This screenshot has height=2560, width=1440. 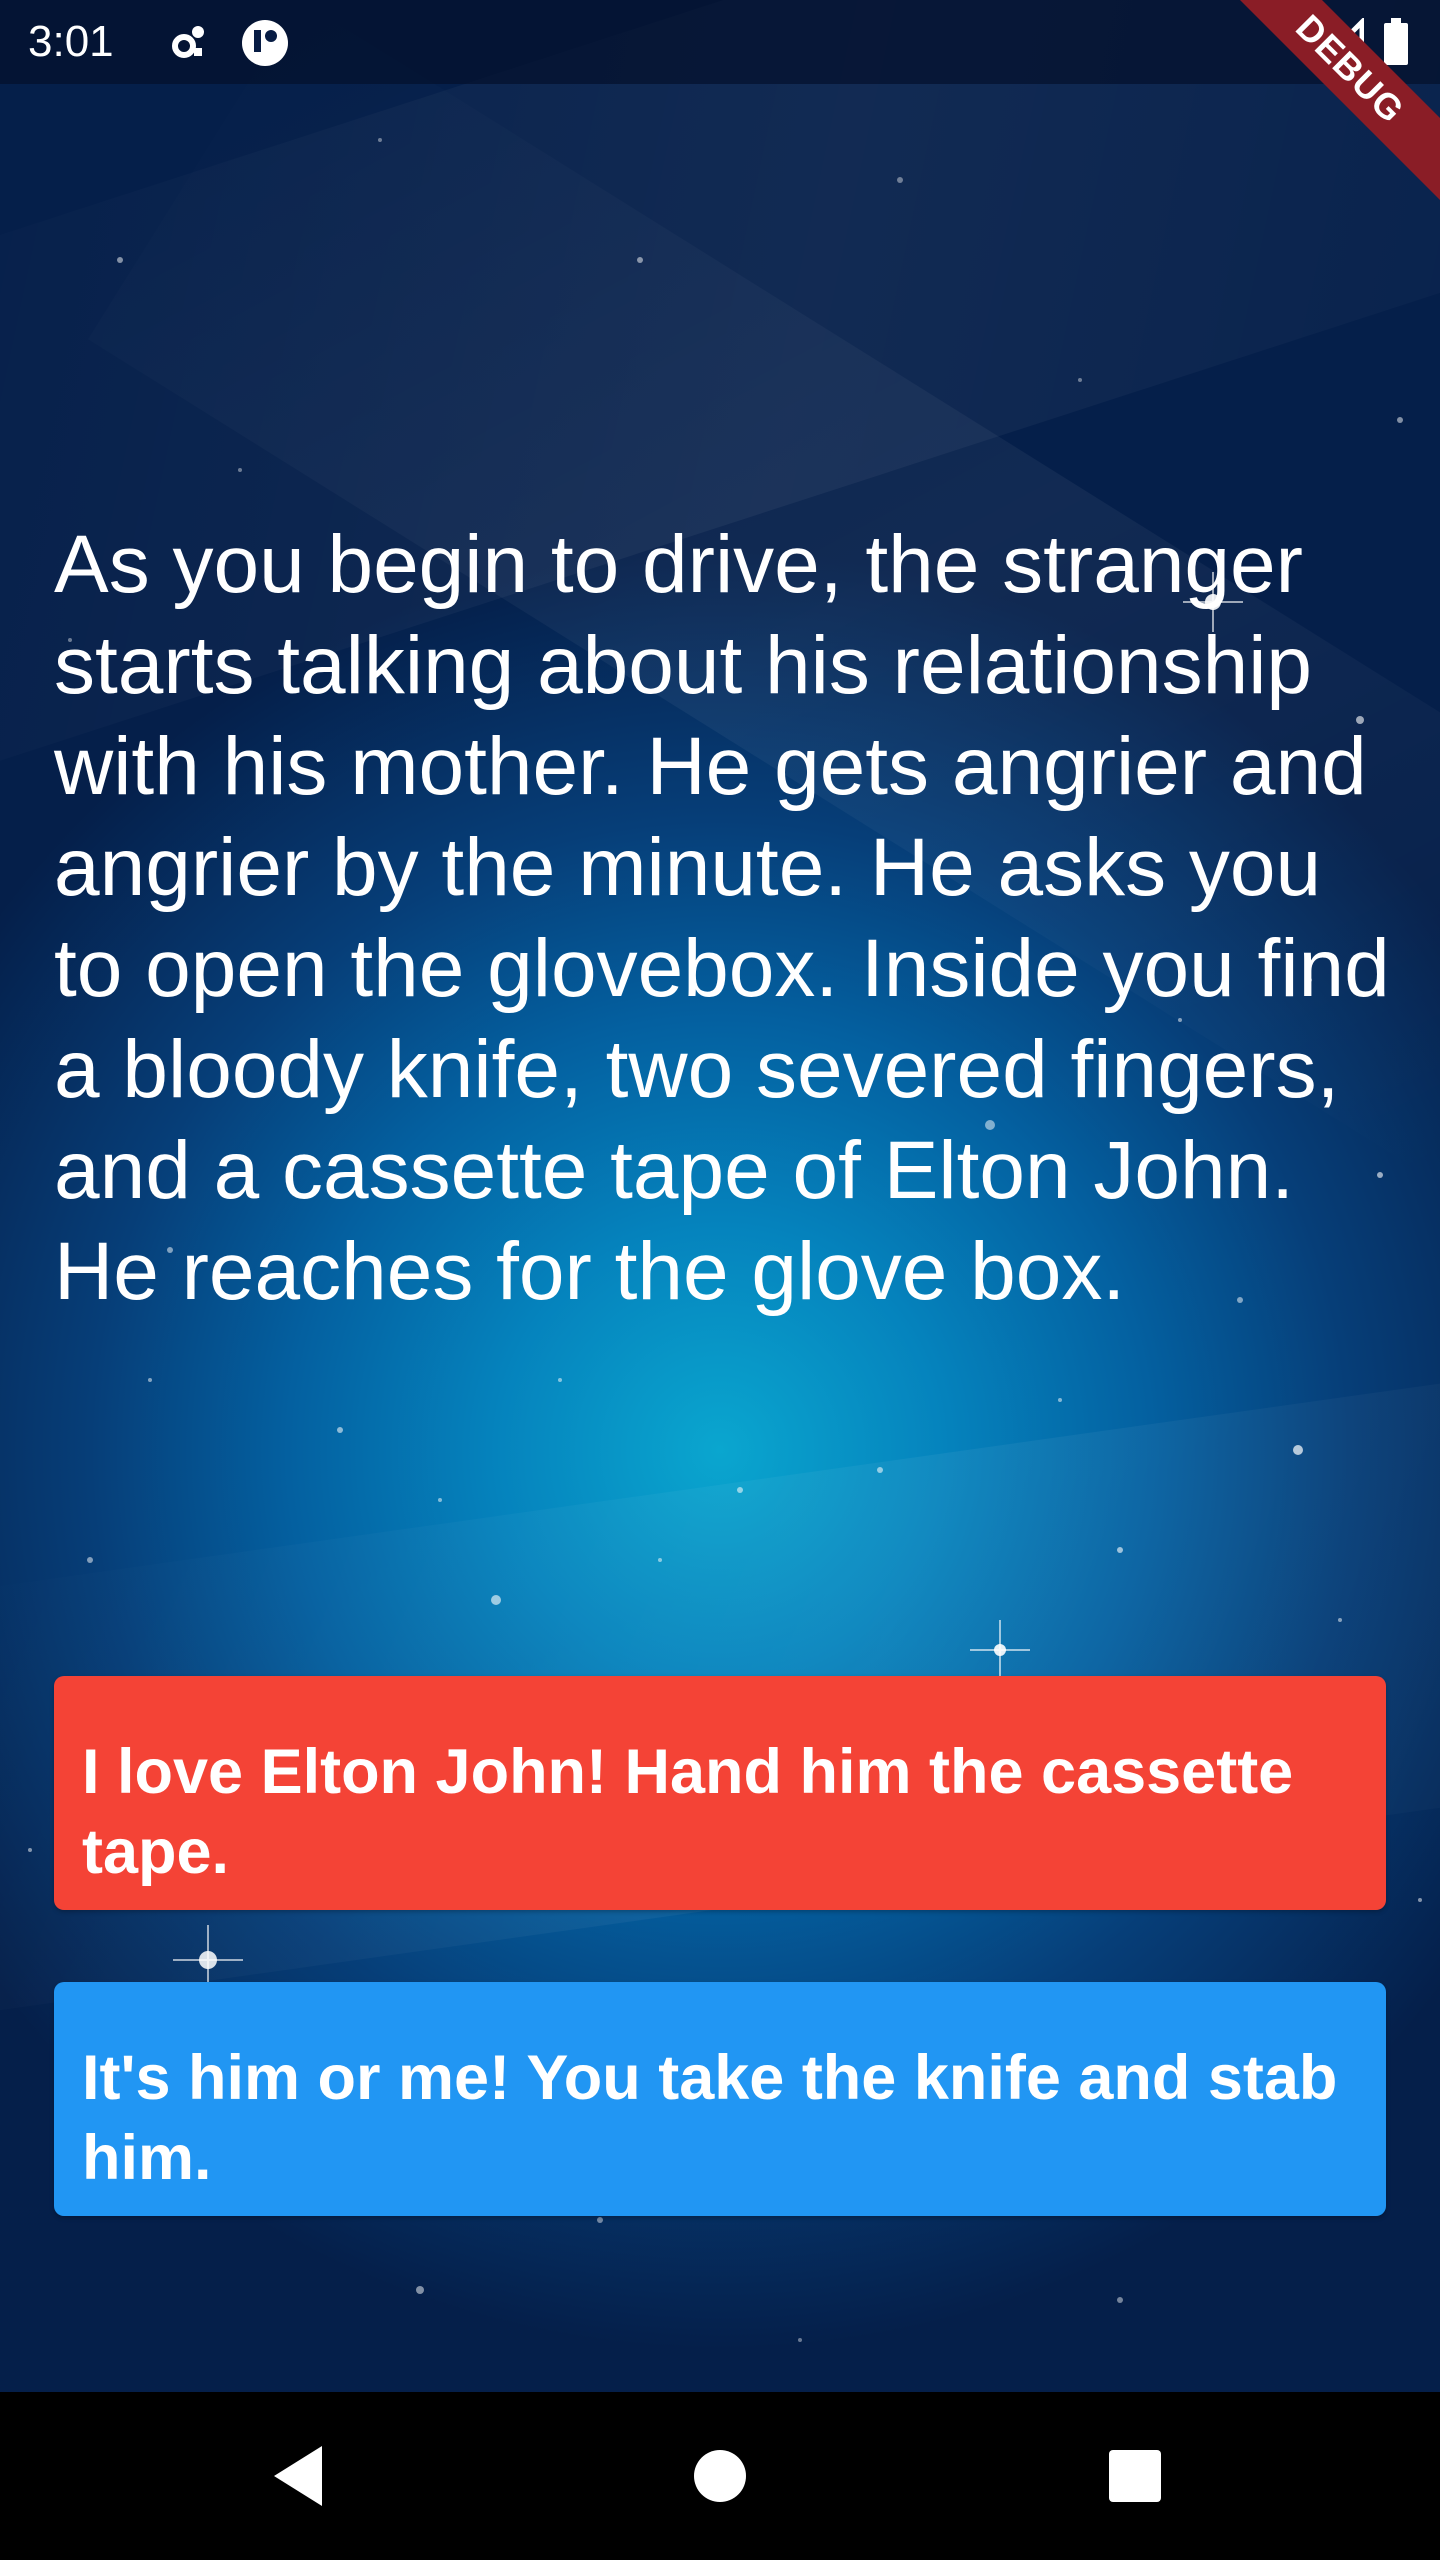 I want to click on battery-icon, so click(x=1396, y=42).